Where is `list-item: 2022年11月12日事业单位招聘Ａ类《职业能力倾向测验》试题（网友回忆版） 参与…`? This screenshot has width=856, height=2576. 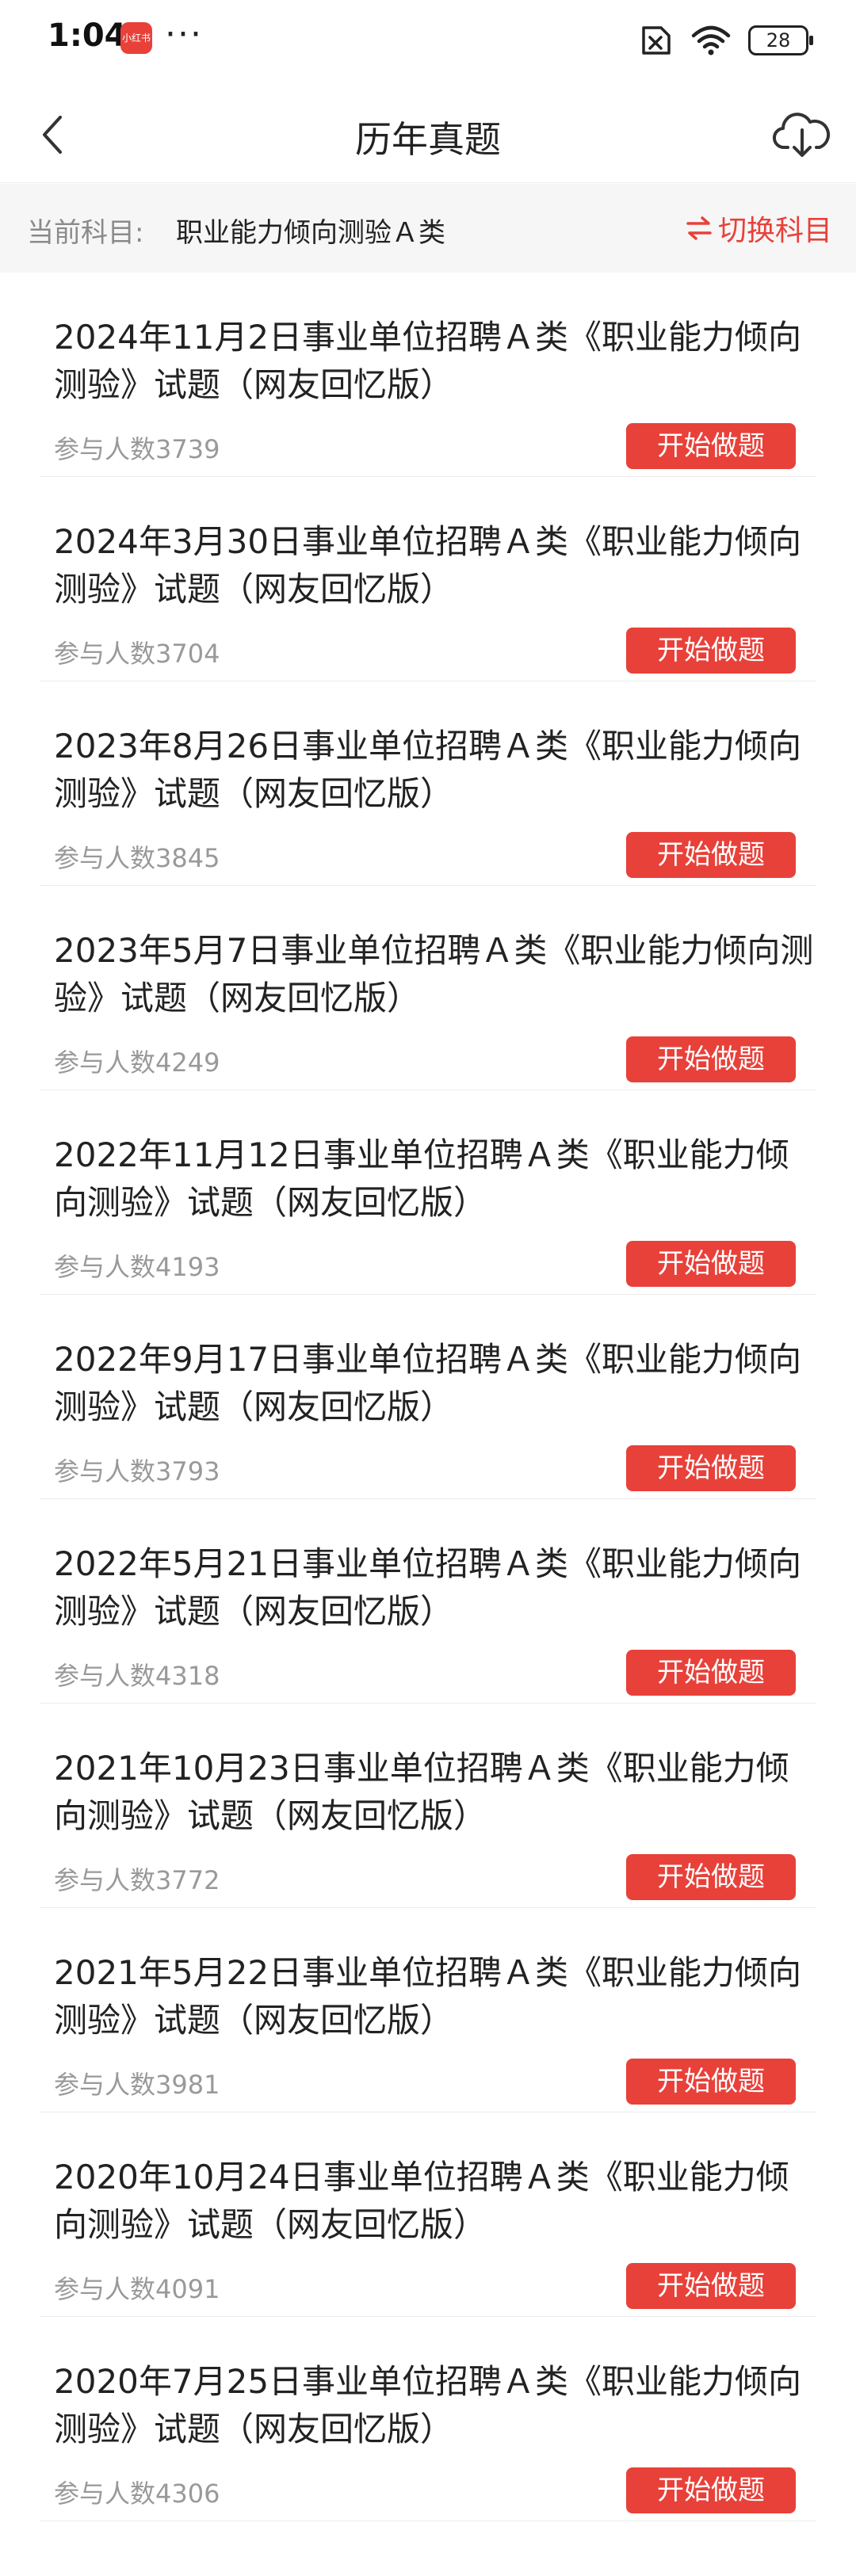
list-item: 2022年11月12日事业单位招聘Ａ类《职业能力倾向测验》试题（网友回忆版） 参与… is located at coordinates (428, 1192).